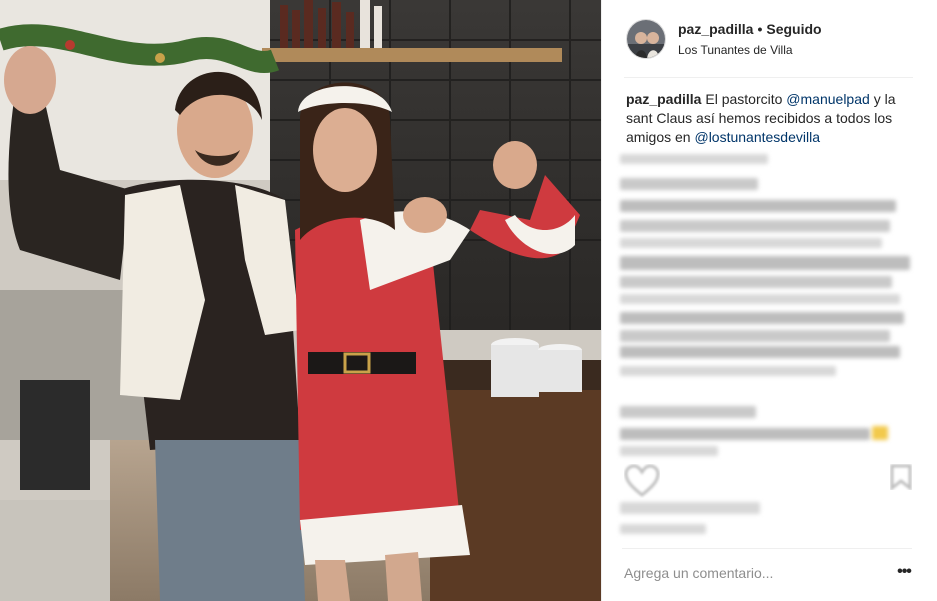 This screenshot has height=601, width=937. I want to click on comment-divider, so click(767, 548).